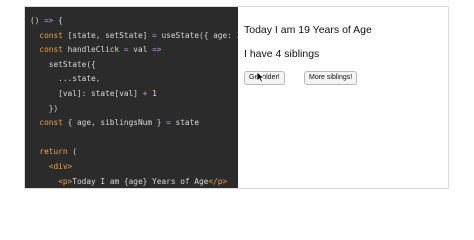  I want to click on mouse-pointer-icon, so click(261, 77).